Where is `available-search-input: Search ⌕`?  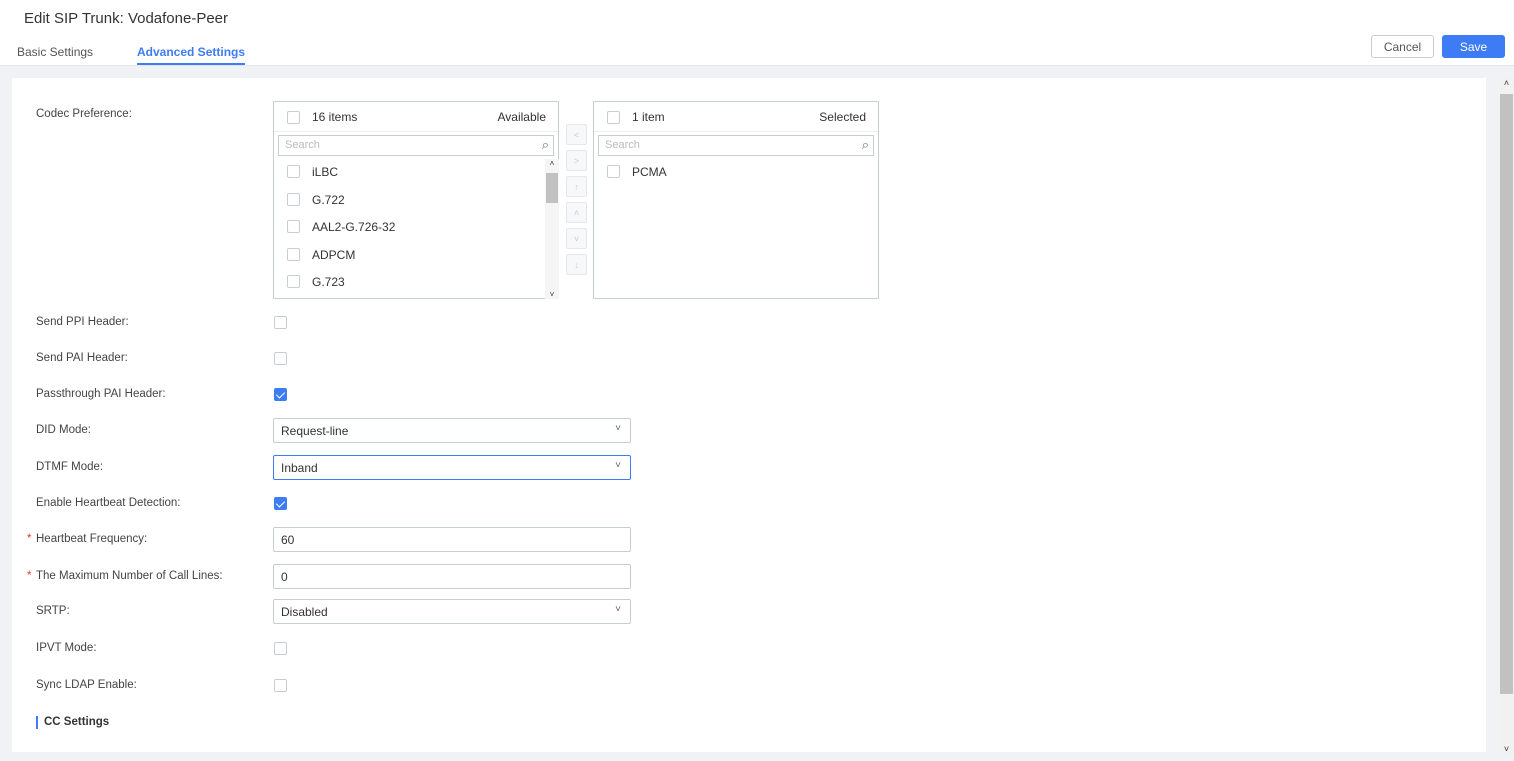 available-search-input: Search ⌕ is located at coordinates (416, 145).